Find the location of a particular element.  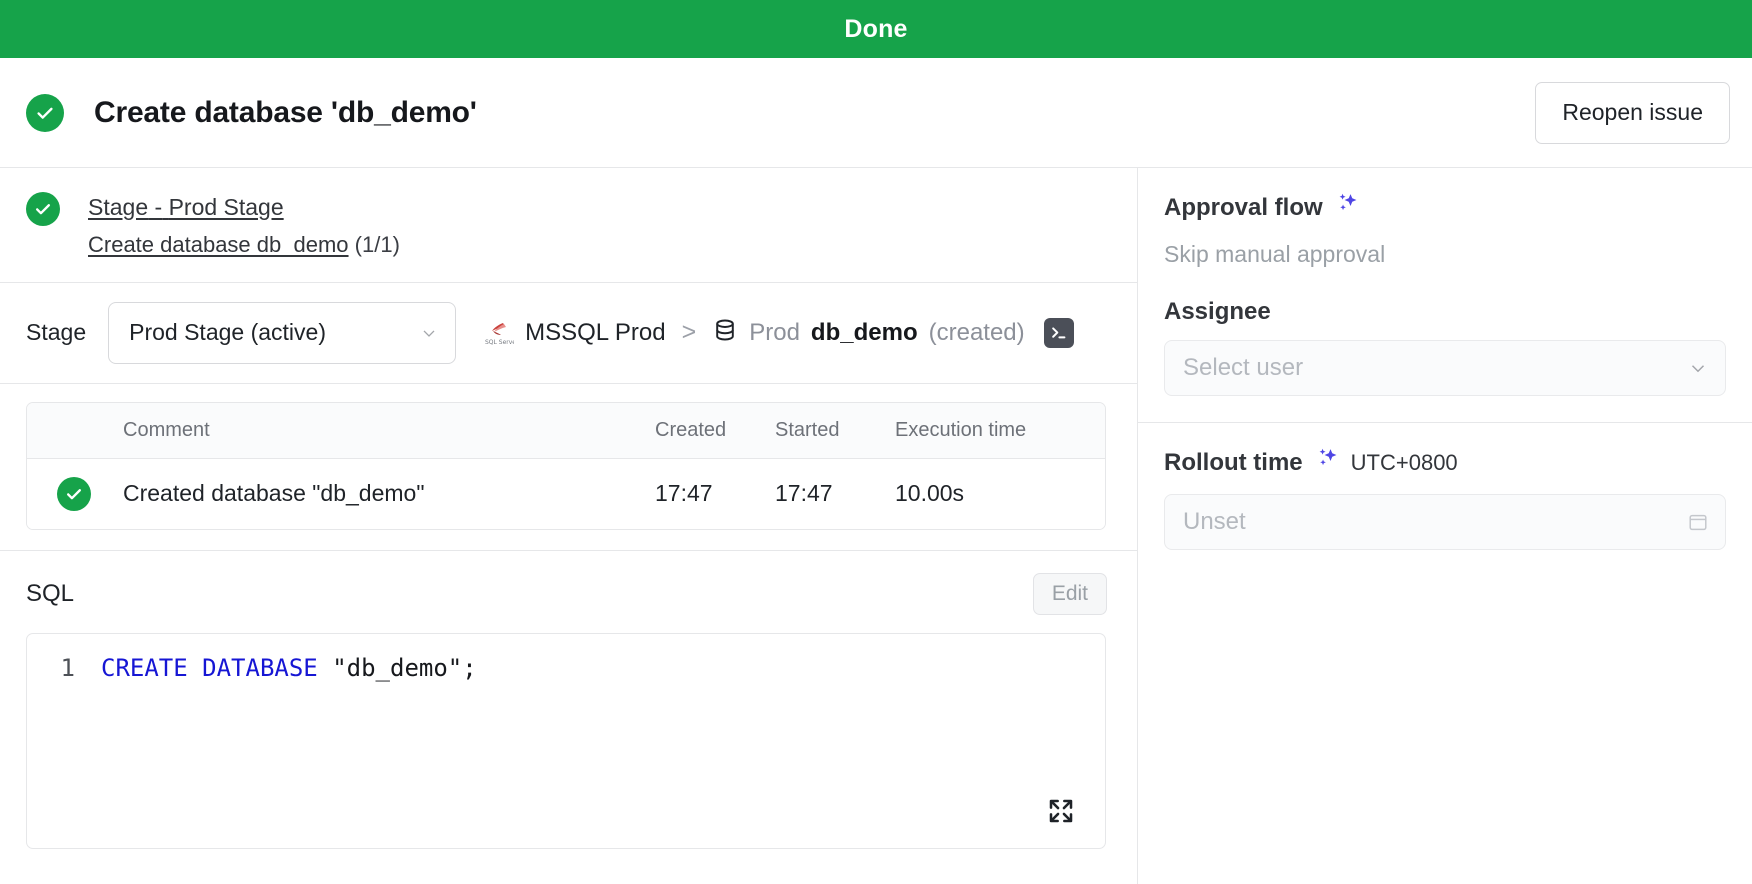

execution-table-head: Comment Created Started Execution time is located at coordinates (566, 430).